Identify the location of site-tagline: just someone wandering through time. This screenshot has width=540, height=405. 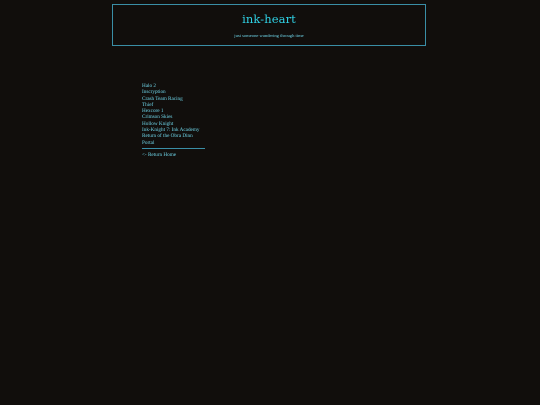
(269, 35).